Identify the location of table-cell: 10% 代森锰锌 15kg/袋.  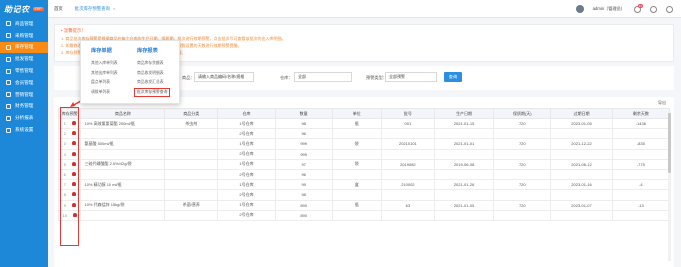
(123, 205).